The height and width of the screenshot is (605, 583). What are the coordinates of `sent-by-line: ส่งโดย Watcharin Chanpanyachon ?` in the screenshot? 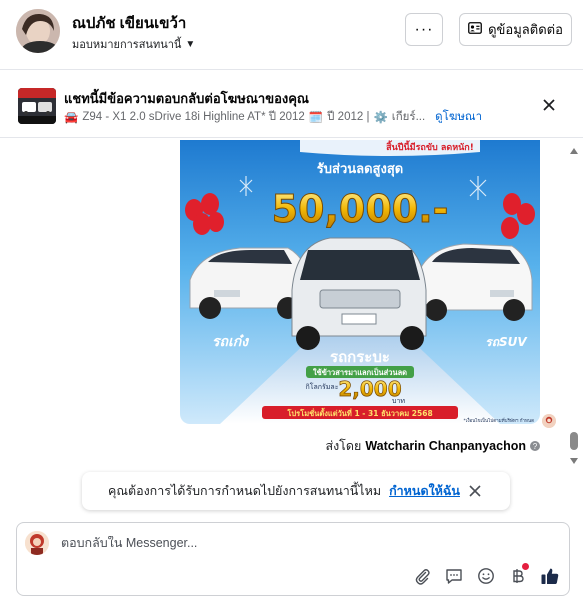 It's located at (432, 446).